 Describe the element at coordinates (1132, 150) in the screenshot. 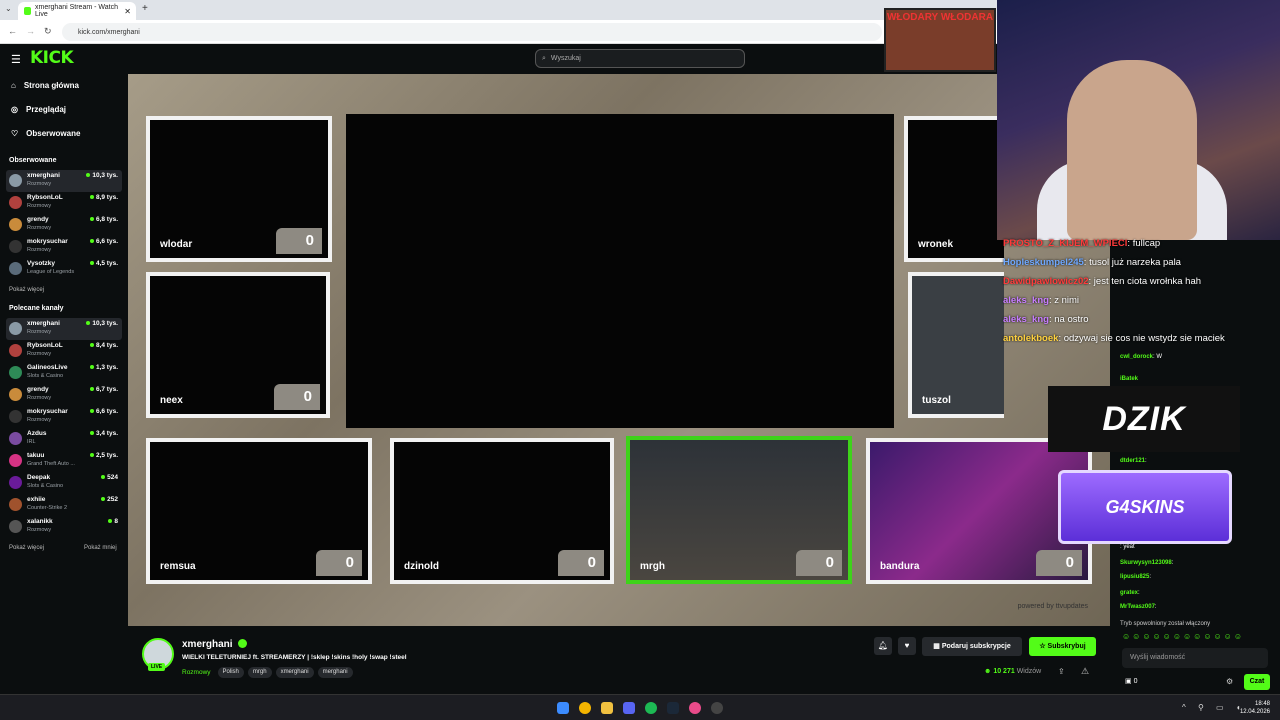

I see `streamer-face` at that location.